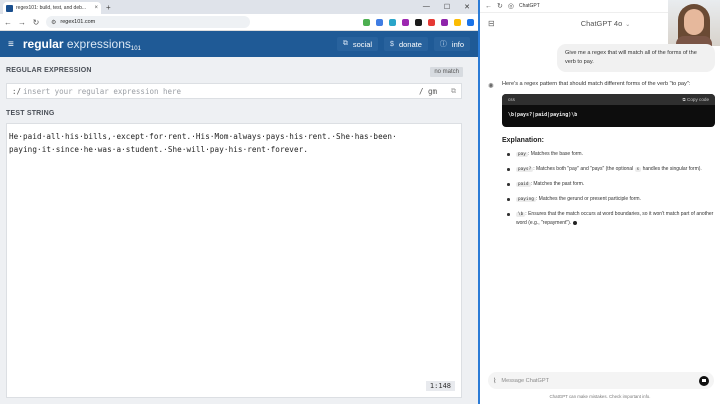 Image resolution: width=720 pixels, height=404 pixels. I want to click on tab-regex101: regex101: build, test, and deb... ×, so click(52, 8).